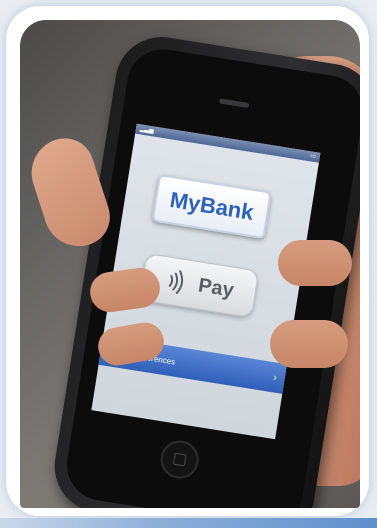 Image resolution: width=377 pixels, height=528 pixels. I want to click on mybank-button: MyBank, so click(211, 206).